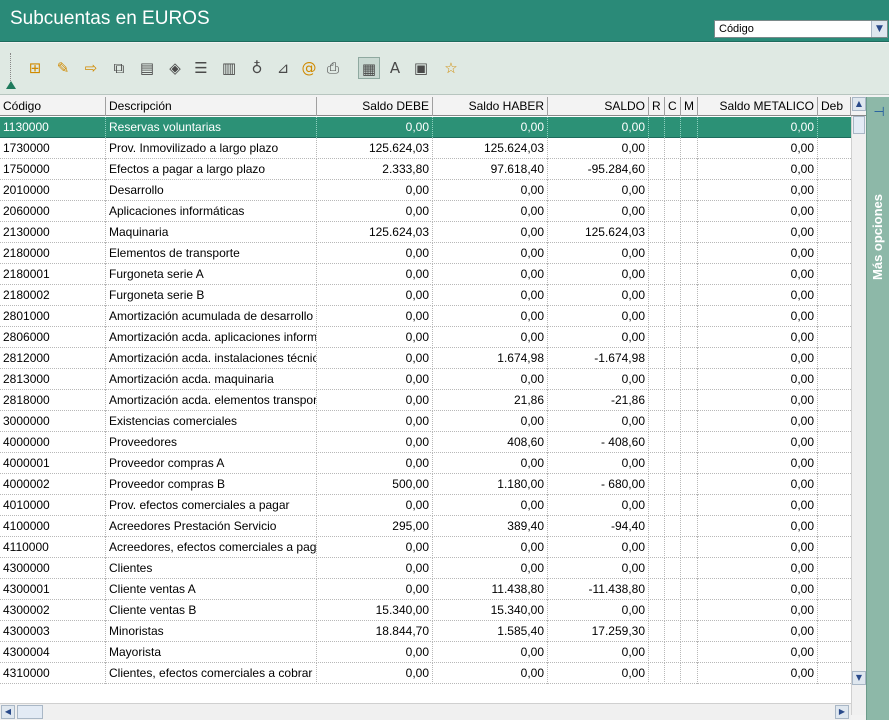 Image resolution: width=889 pixels, height=720 pixels. Describe the element at coordinates (211, 400) in the screenshot. I see `cell-descripcion: Amortización acda. elementos transporte` at that location.